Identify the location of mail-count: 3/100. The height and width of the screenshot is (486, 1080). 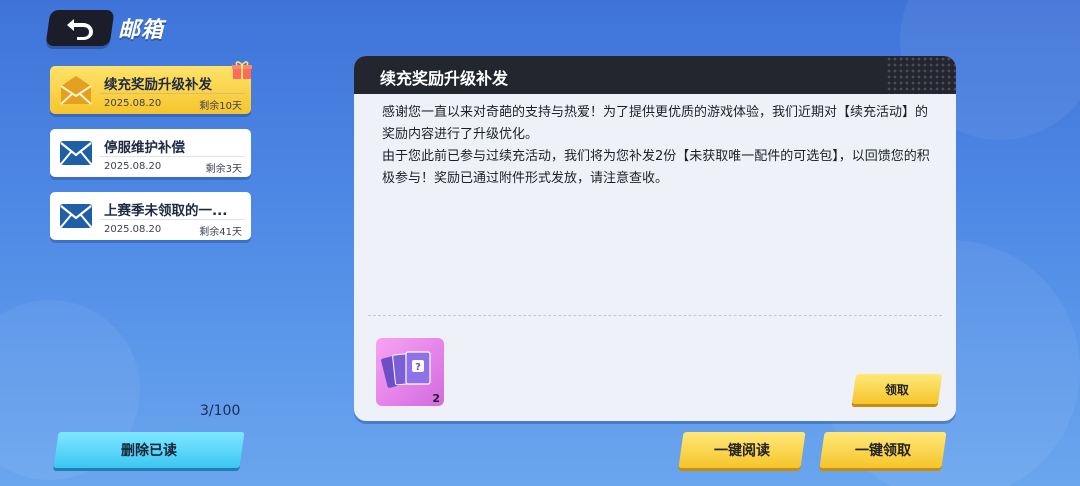
(220, 411).